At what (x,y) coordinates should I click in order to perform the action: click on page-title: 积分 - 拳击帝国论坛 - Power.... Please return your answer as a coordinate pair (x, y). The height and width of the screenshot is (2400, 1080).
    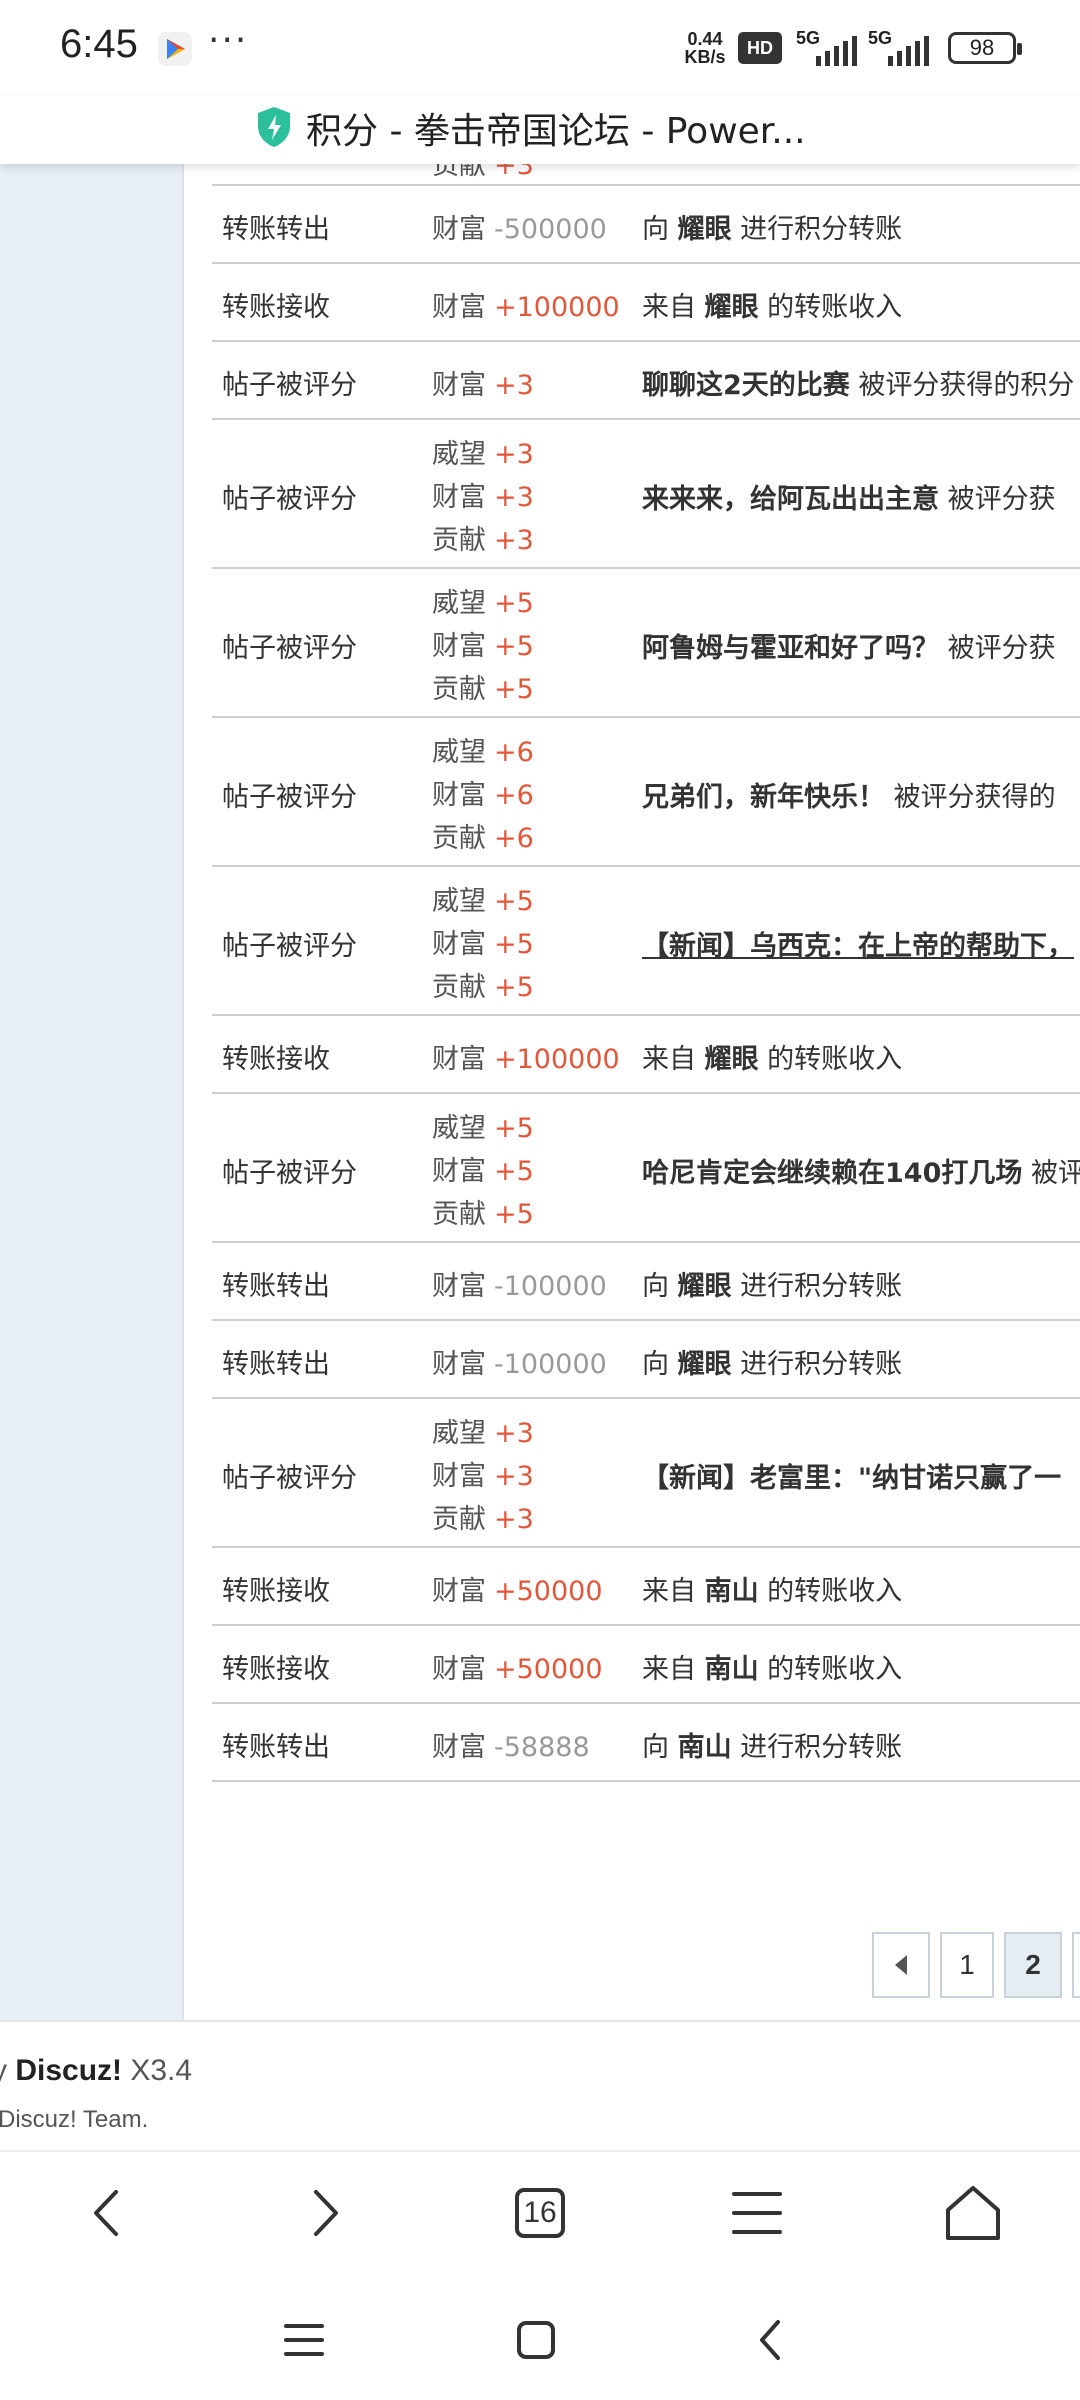
    Looking at the image, I should click on (556, 131).